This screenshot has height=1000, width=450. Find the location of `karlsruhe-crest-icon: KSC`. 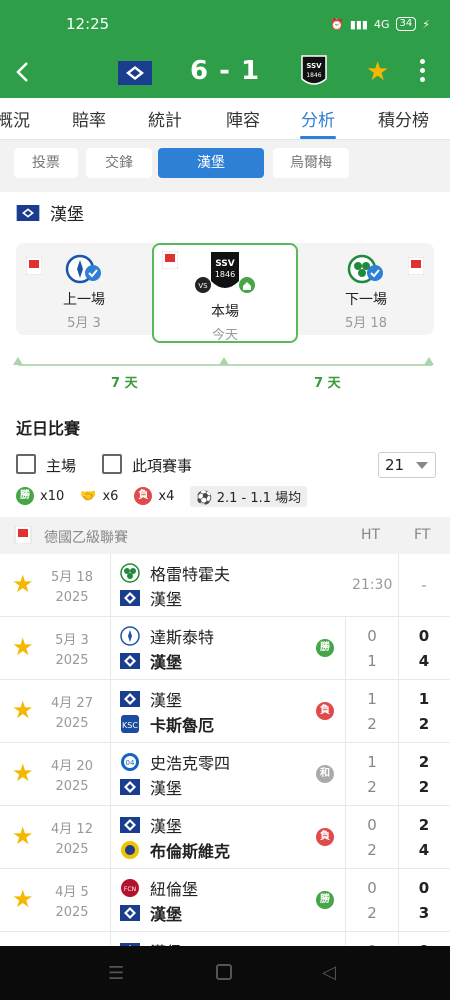

karlsruhe-crest-icon: KSC is located at coordinates (130, 724).